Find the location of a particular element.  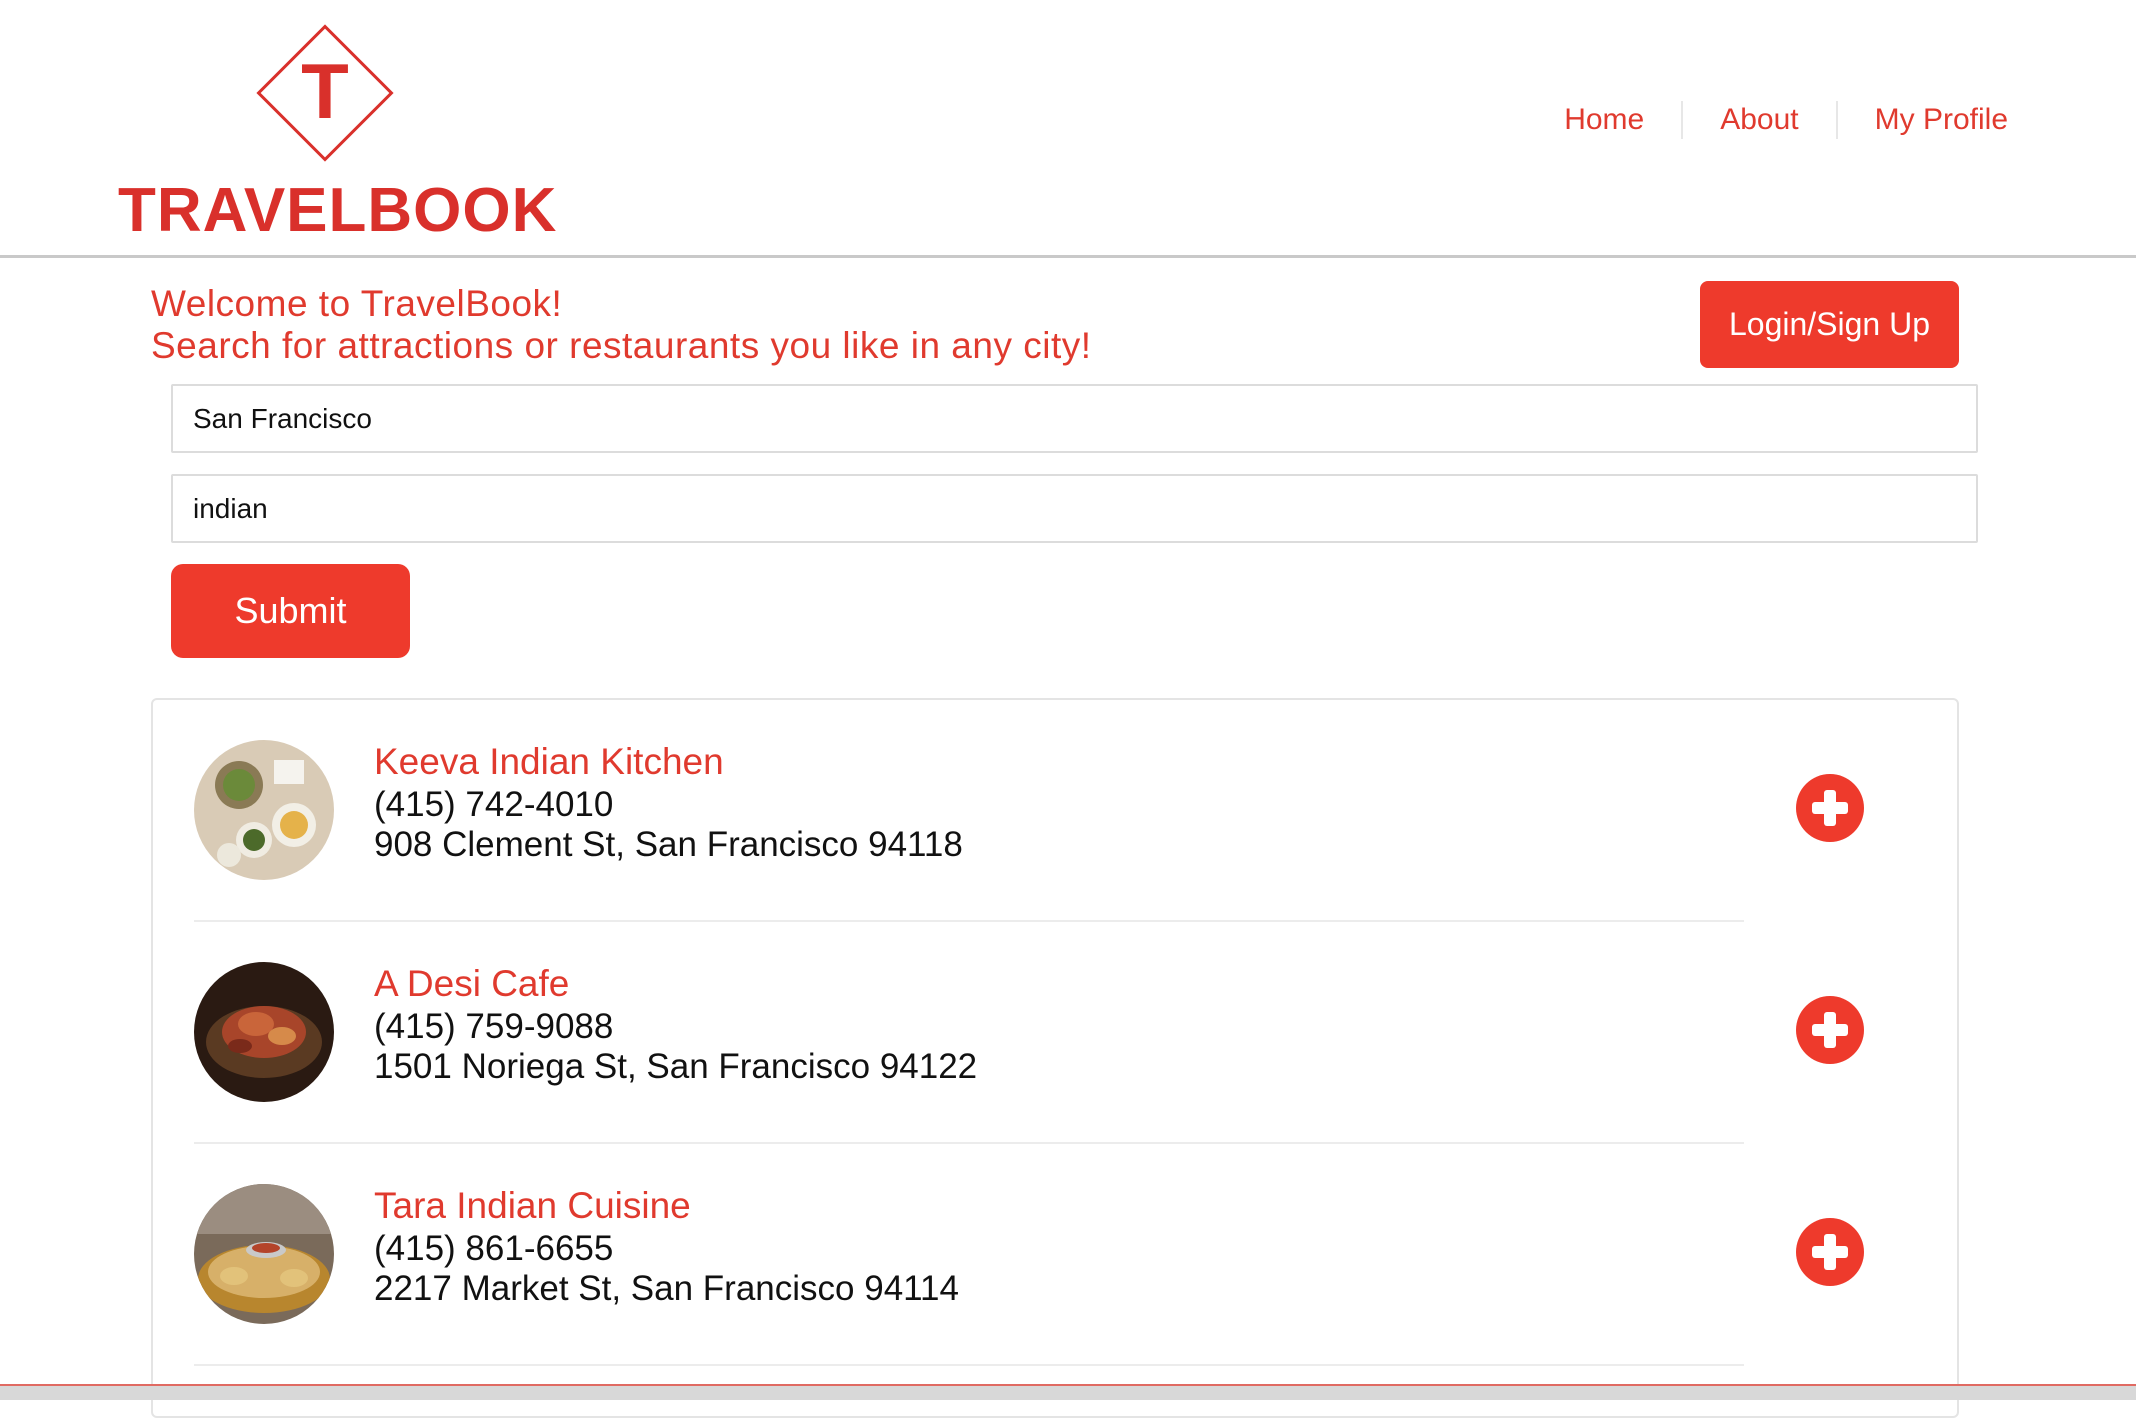

window-bottom-edge is located at coordinates (1068, 1392).